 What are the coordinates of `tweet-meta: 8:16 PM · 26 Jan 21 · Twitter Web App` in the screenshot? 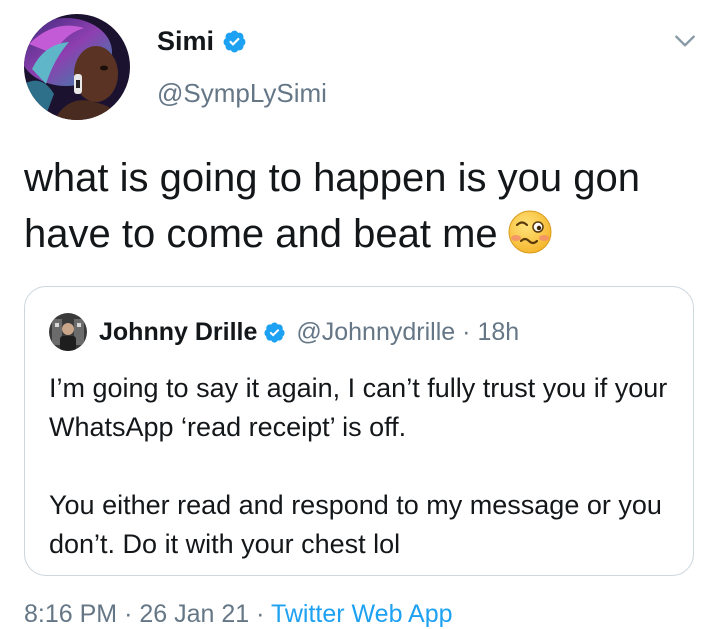 It's located at (238, 614).